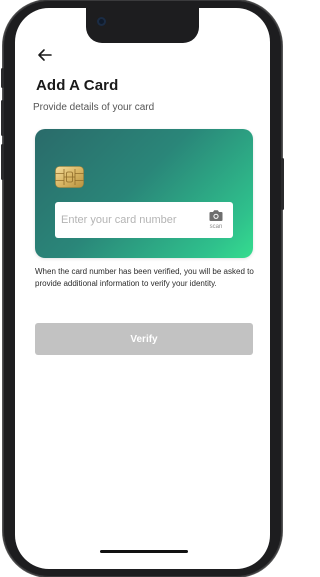  Describe the element at coordinates (94, 107) in the screenshot. I see `page-subtitle: Provide details of your card` at that location.